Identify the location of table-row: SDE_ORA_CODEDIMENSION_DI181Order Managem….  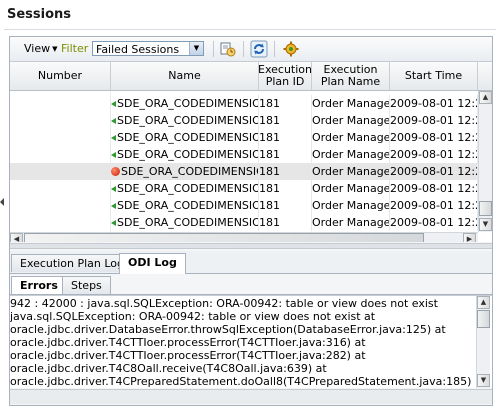
(244, 120).